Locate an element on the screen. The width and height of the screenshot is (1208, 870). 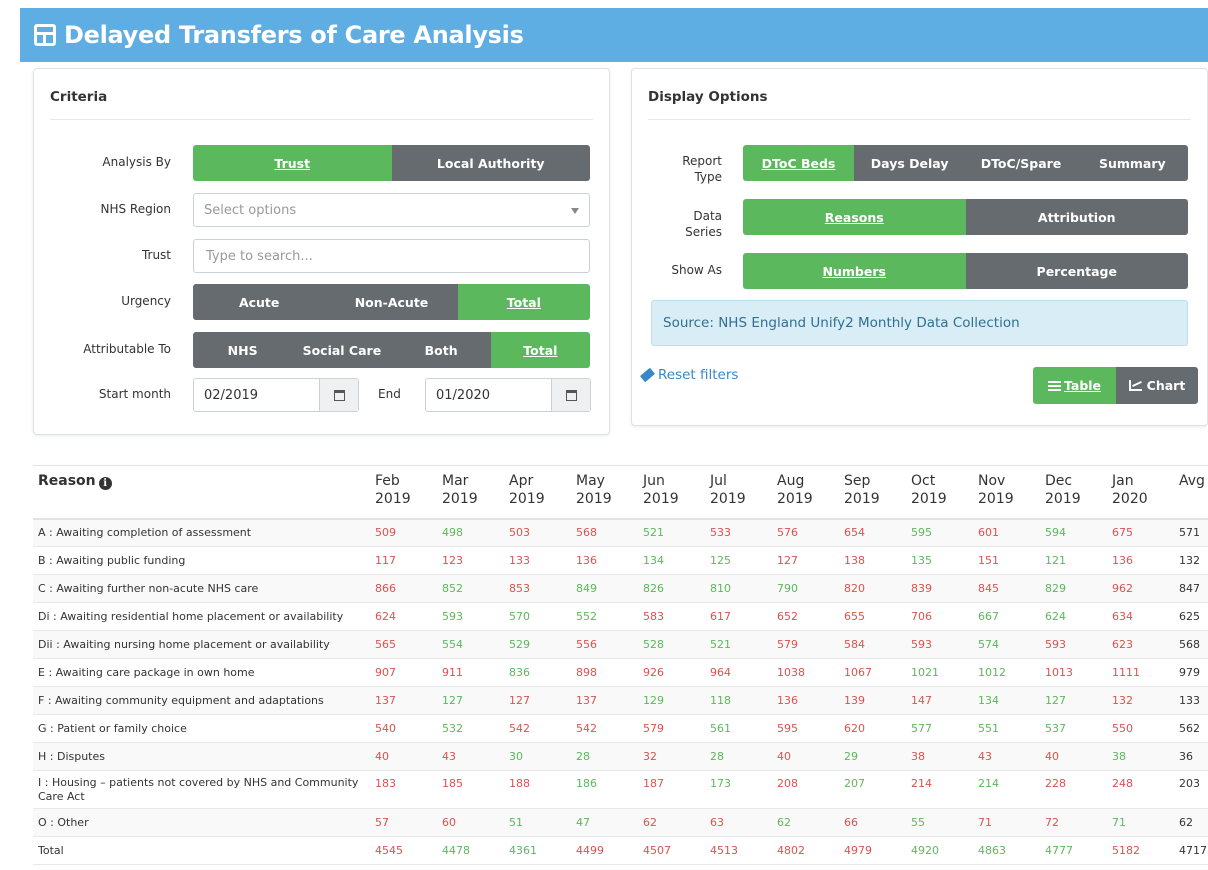
report-type-label: Report Type is located at coordinates (702, 169).